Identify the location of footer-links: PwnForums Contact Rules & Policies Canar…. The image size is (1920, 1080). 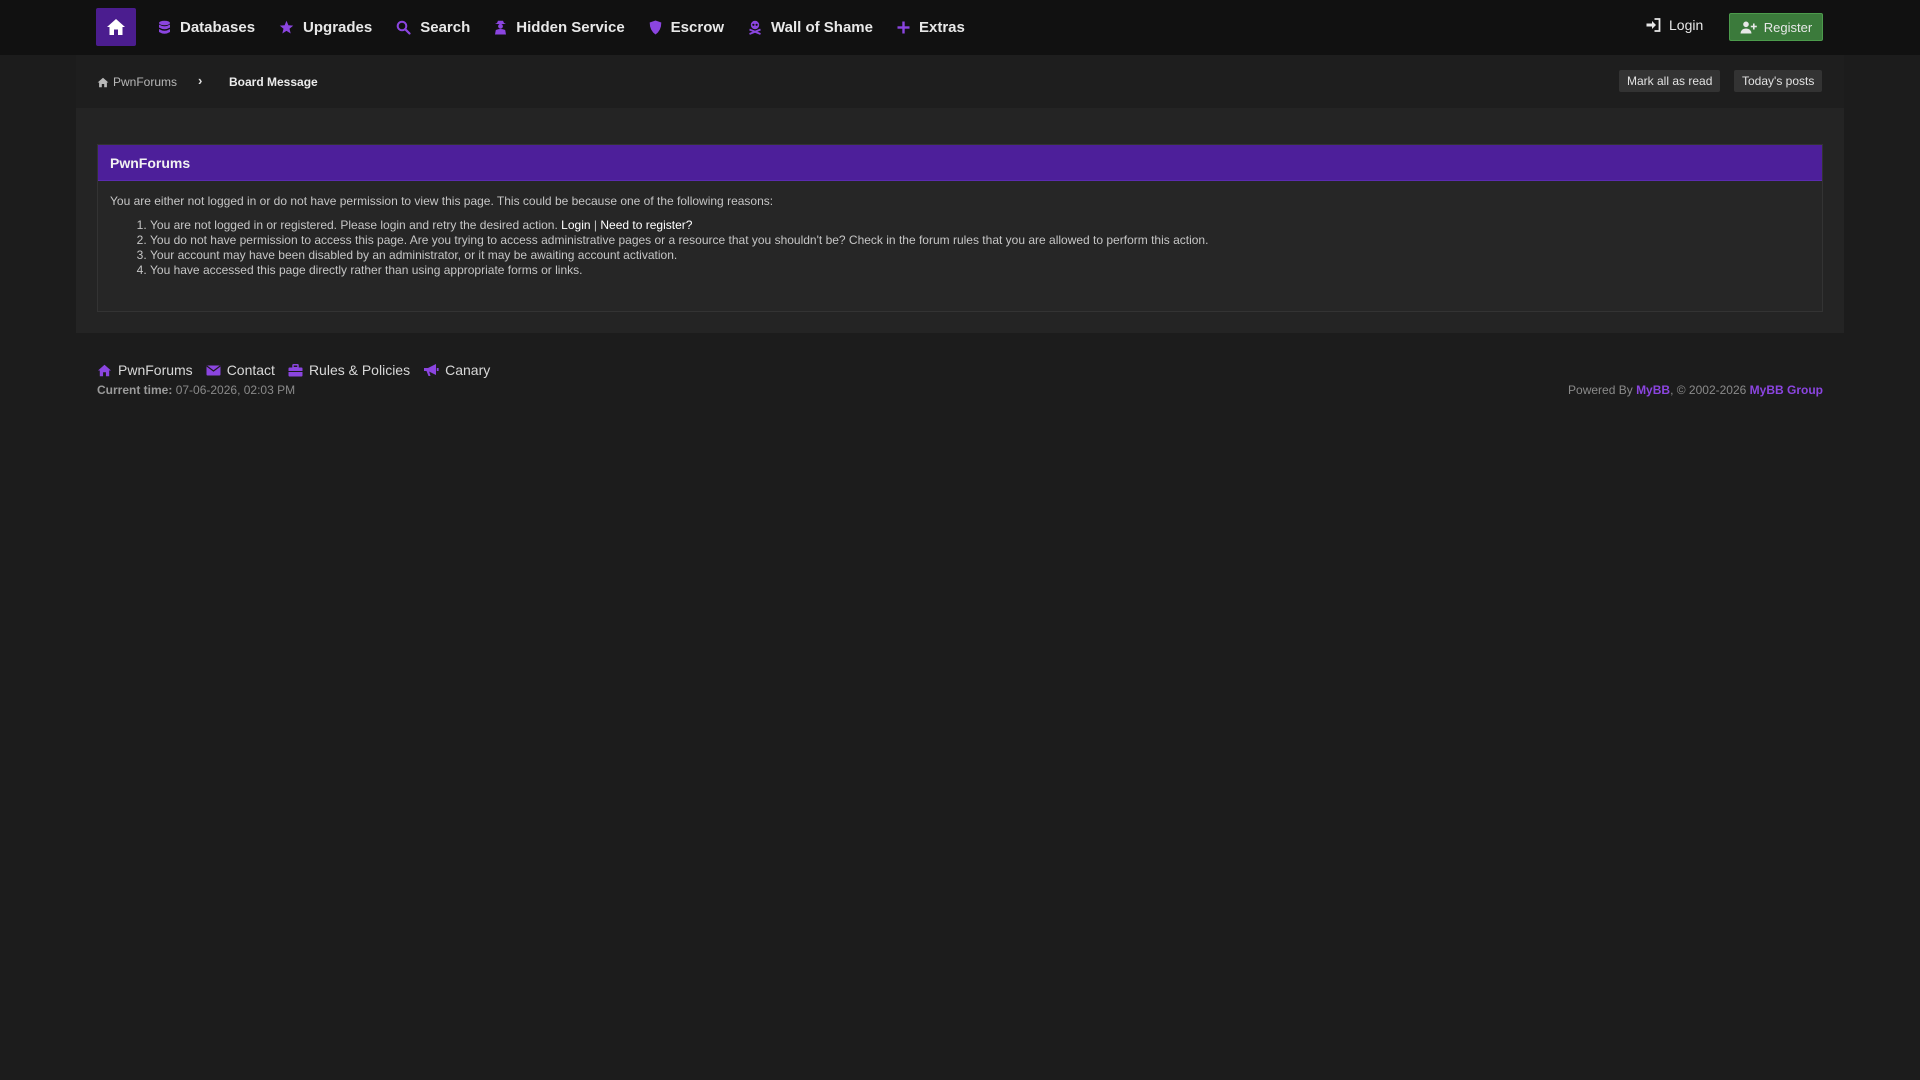
(300, 370).